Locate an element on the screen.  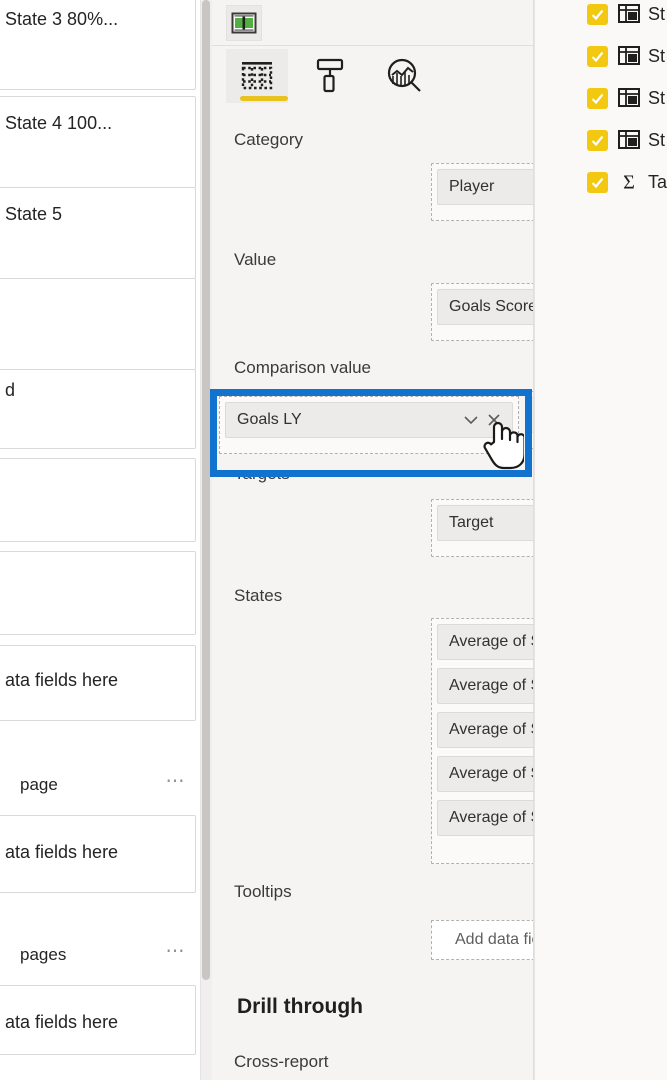
field-well-state-1: Average of State 1 60% is located at coordinates (485, 642).